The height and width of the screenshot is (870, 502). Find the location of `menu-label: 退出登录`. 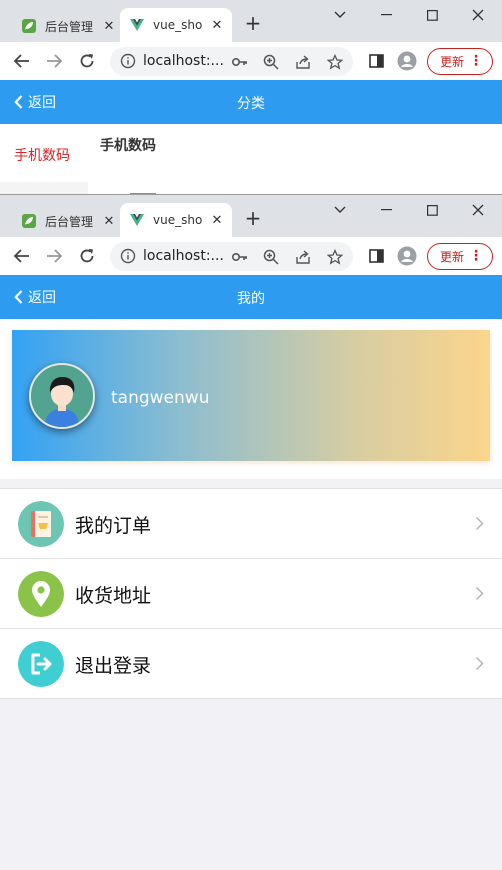

menu-label: 退出登录 is located at coordinates (113, 666).